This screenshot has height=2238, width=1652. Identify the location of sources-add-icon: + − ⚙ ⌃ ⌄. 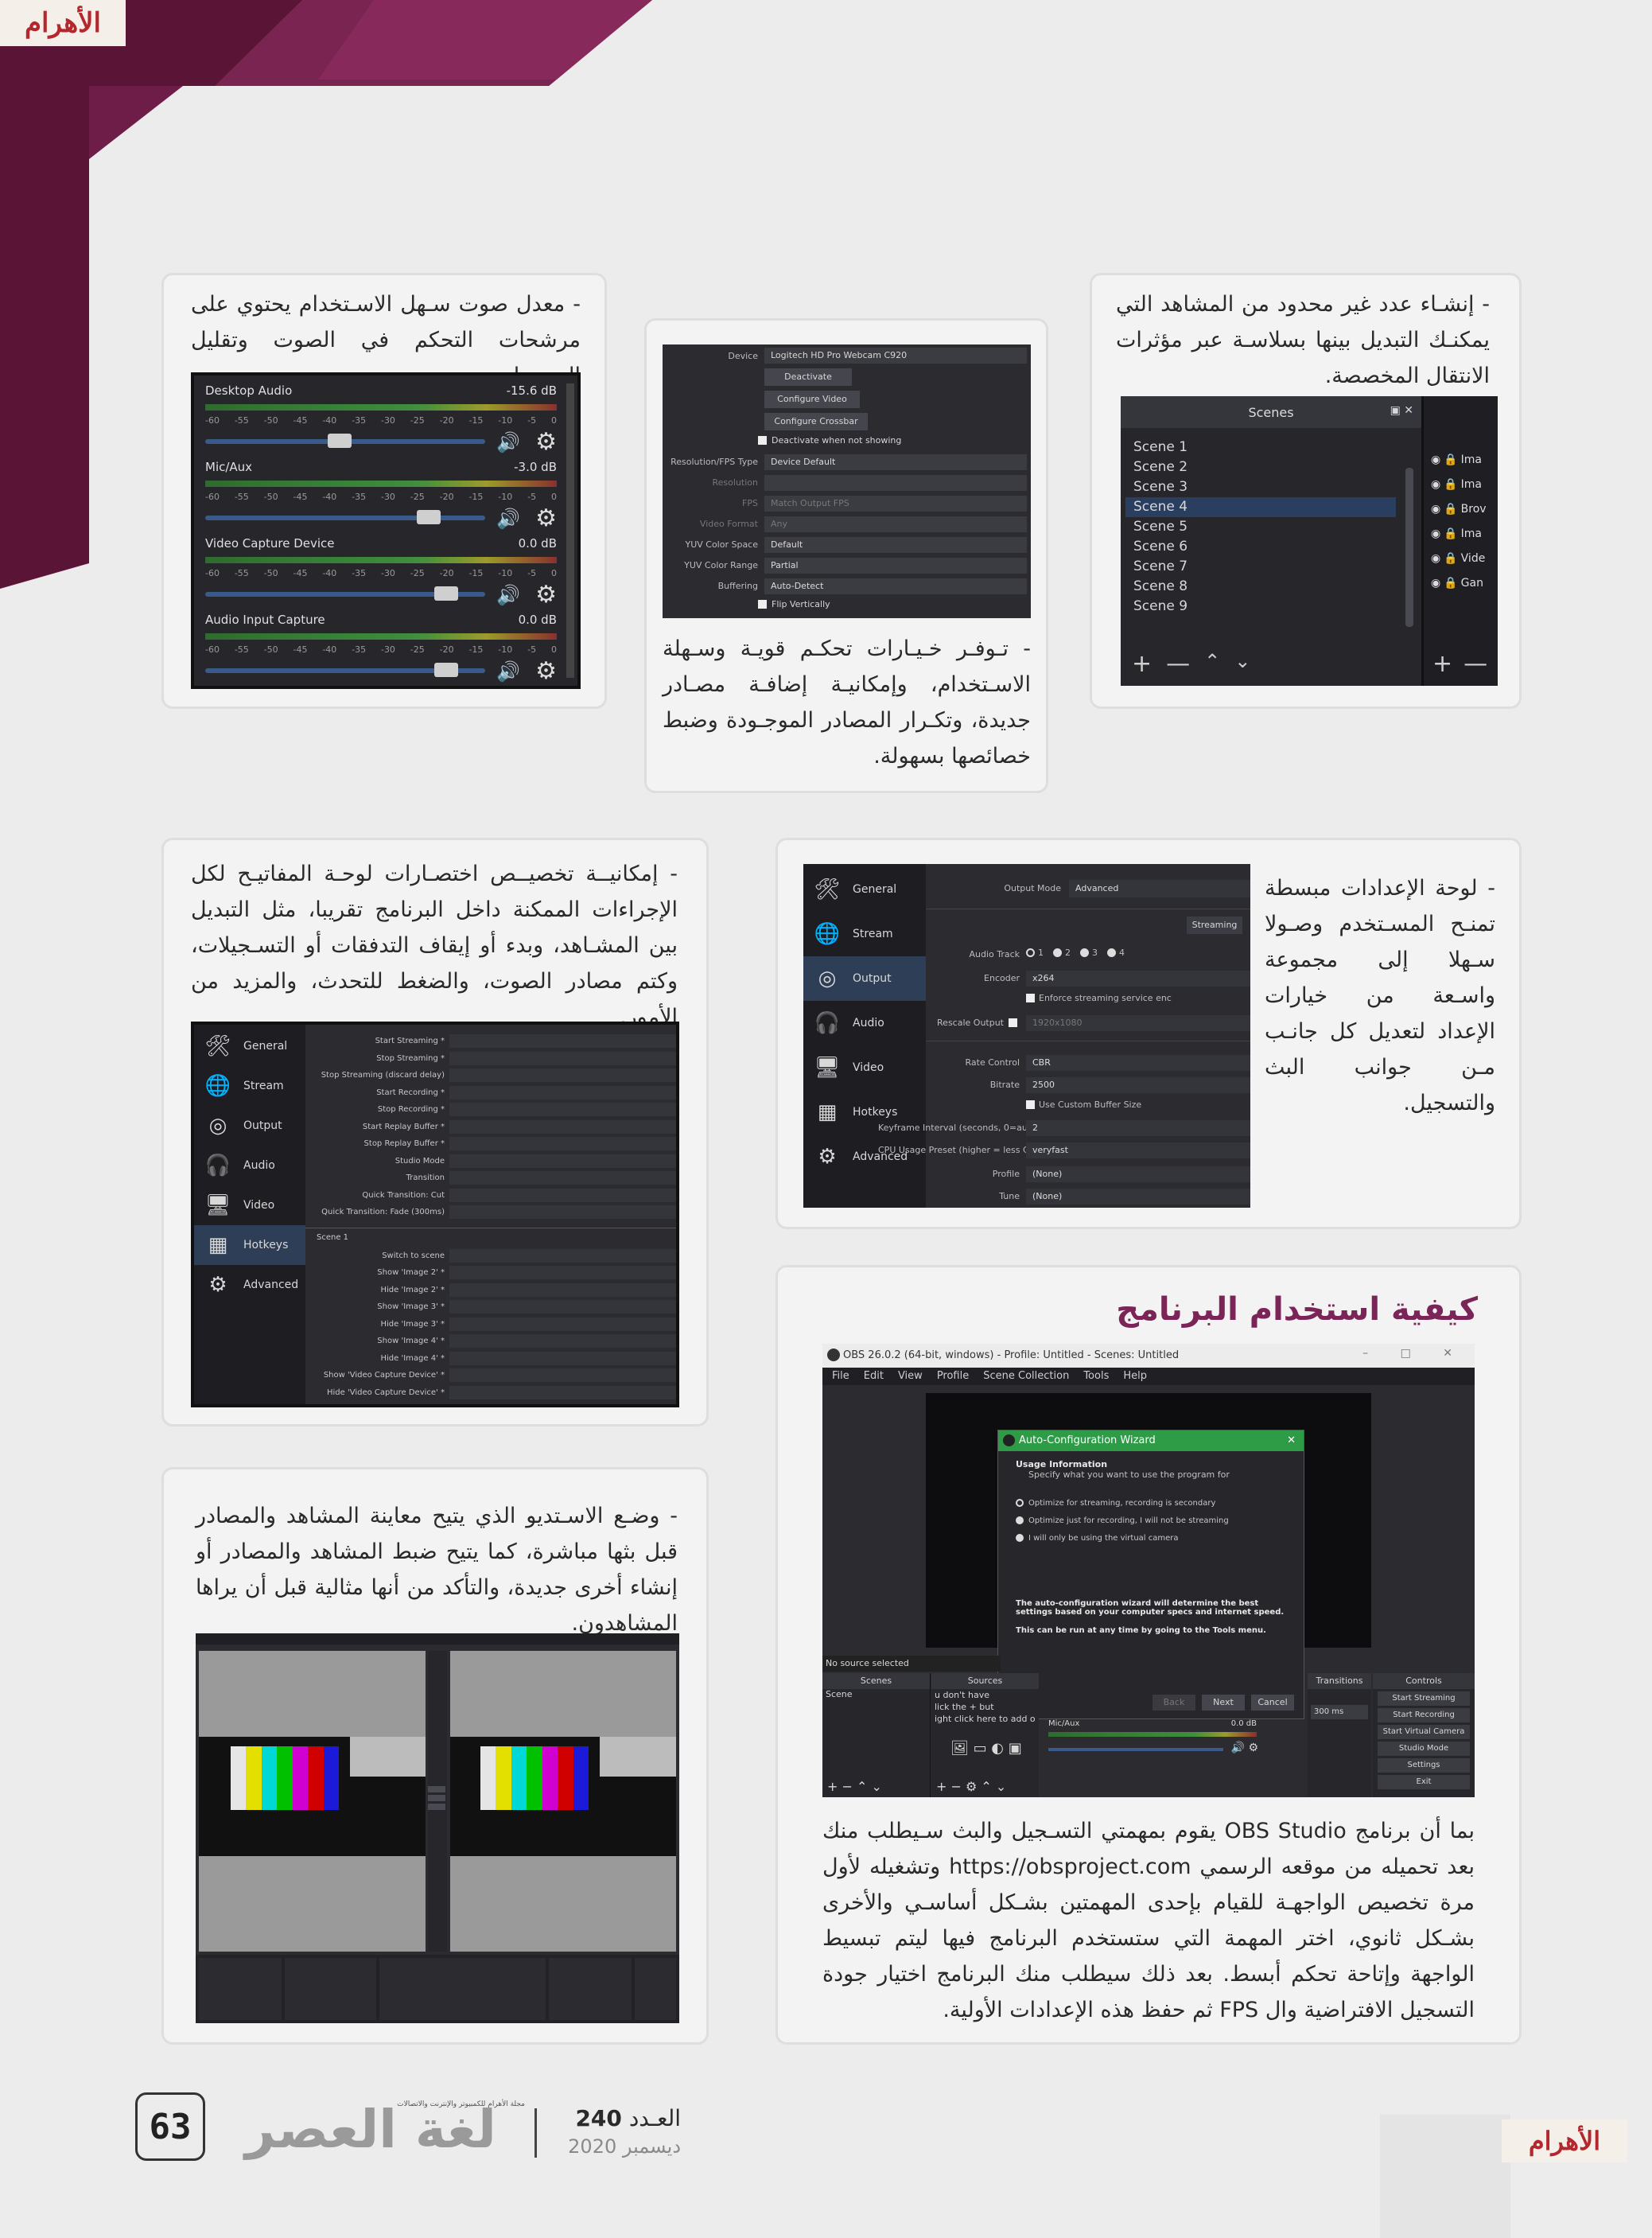
(971, 1786).